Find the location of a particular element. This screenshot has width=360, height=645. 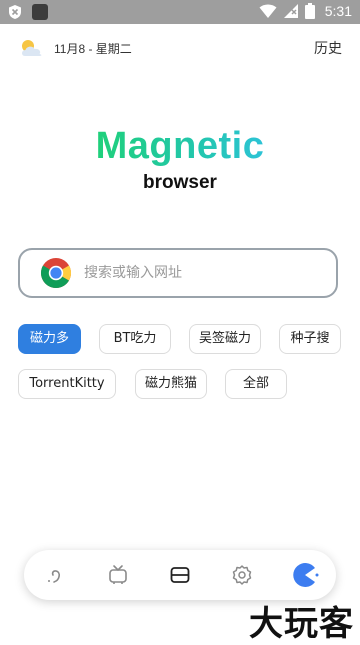

wifi-icon is located at coordinates (268, 11).